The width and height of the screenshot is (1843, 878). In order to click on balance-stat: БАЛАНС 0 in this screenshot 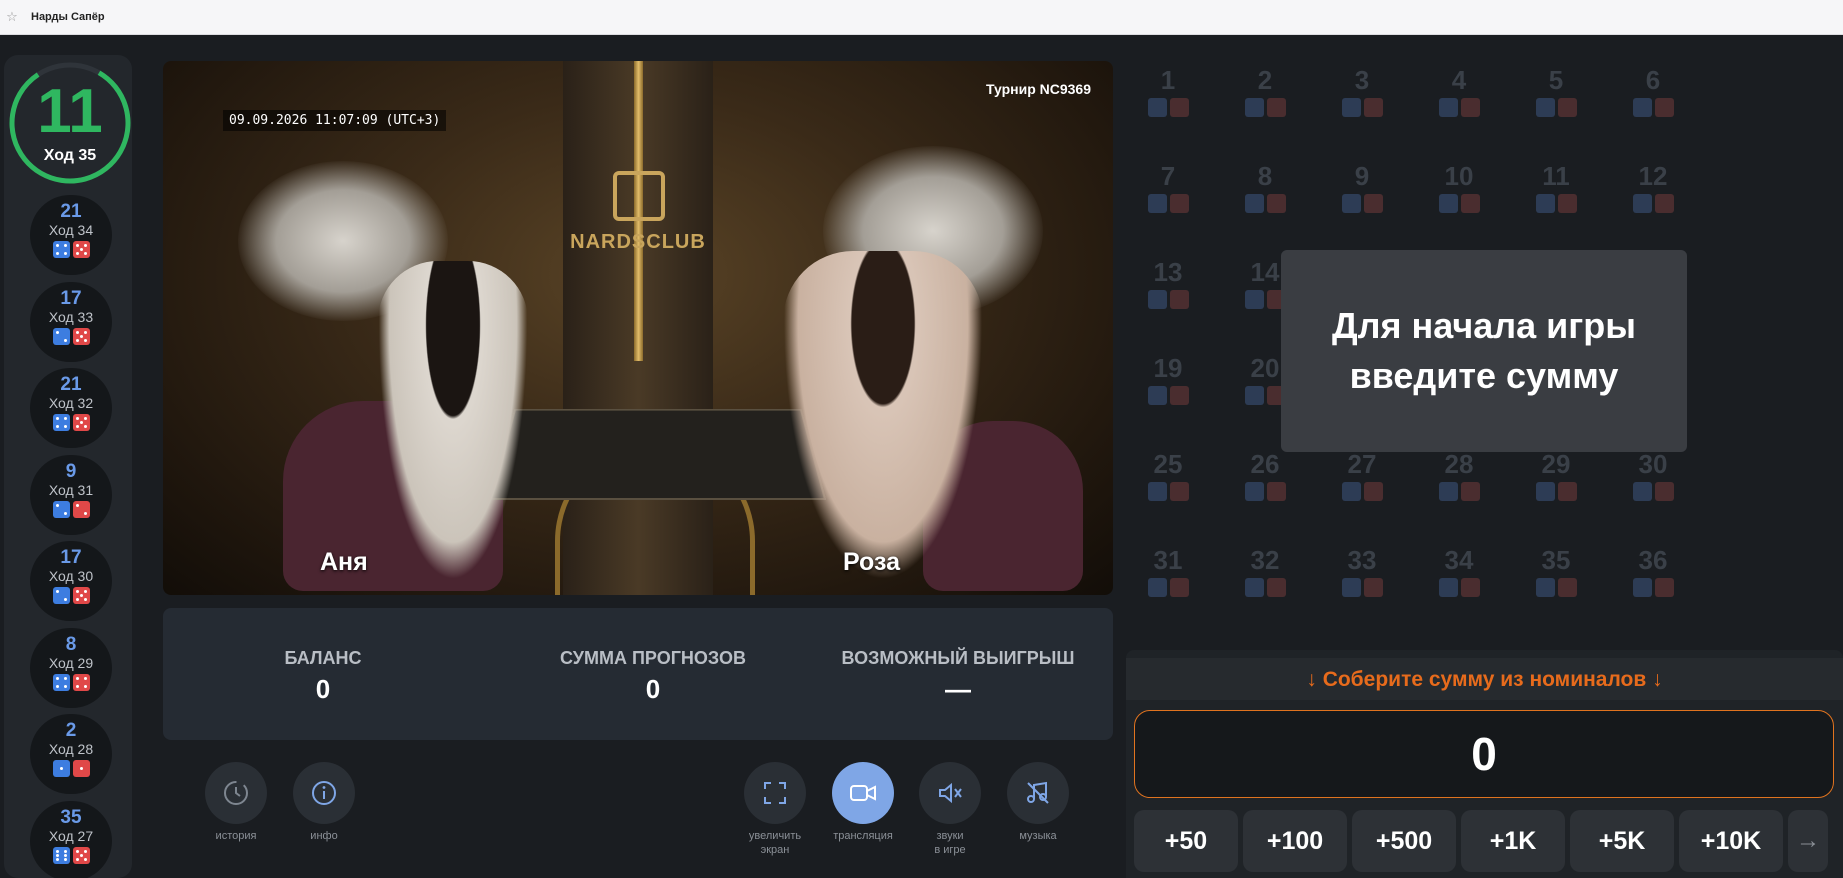, I will do `click(323, 676)`.